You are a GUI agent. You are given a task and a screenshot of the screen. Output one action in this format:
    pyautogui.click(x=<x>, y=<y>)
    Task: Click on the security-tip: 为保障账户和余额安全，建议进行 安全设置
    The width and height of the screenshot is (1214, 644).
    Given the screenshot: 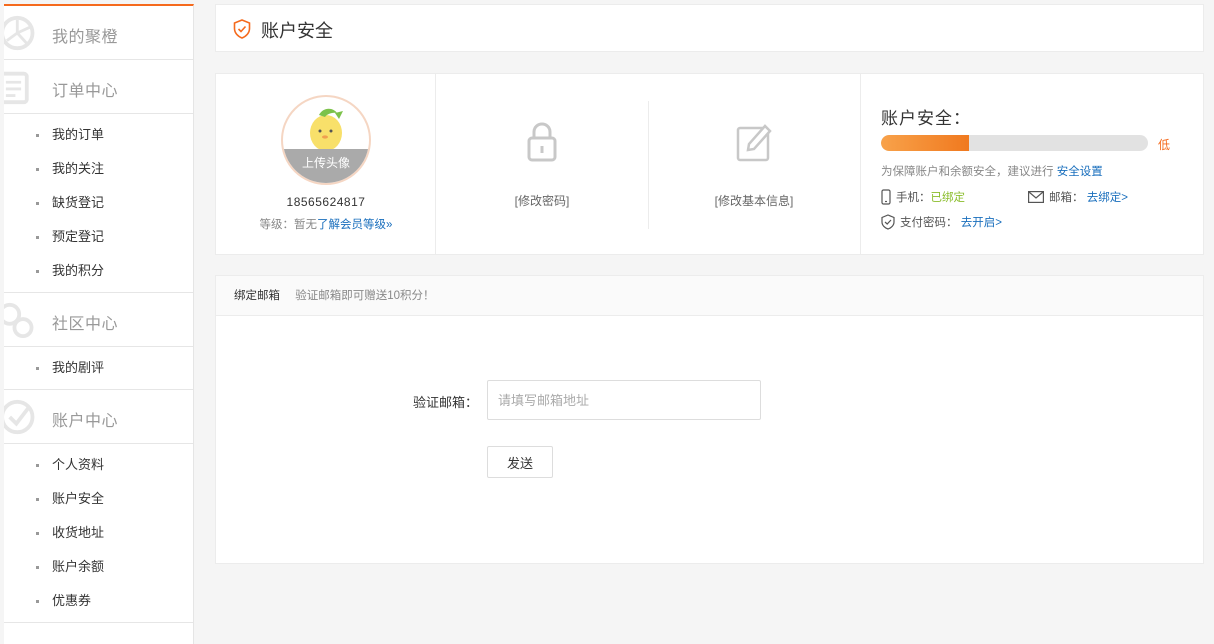 What is the action you would take?
    pyautogui.click(x=992, y=171)
    